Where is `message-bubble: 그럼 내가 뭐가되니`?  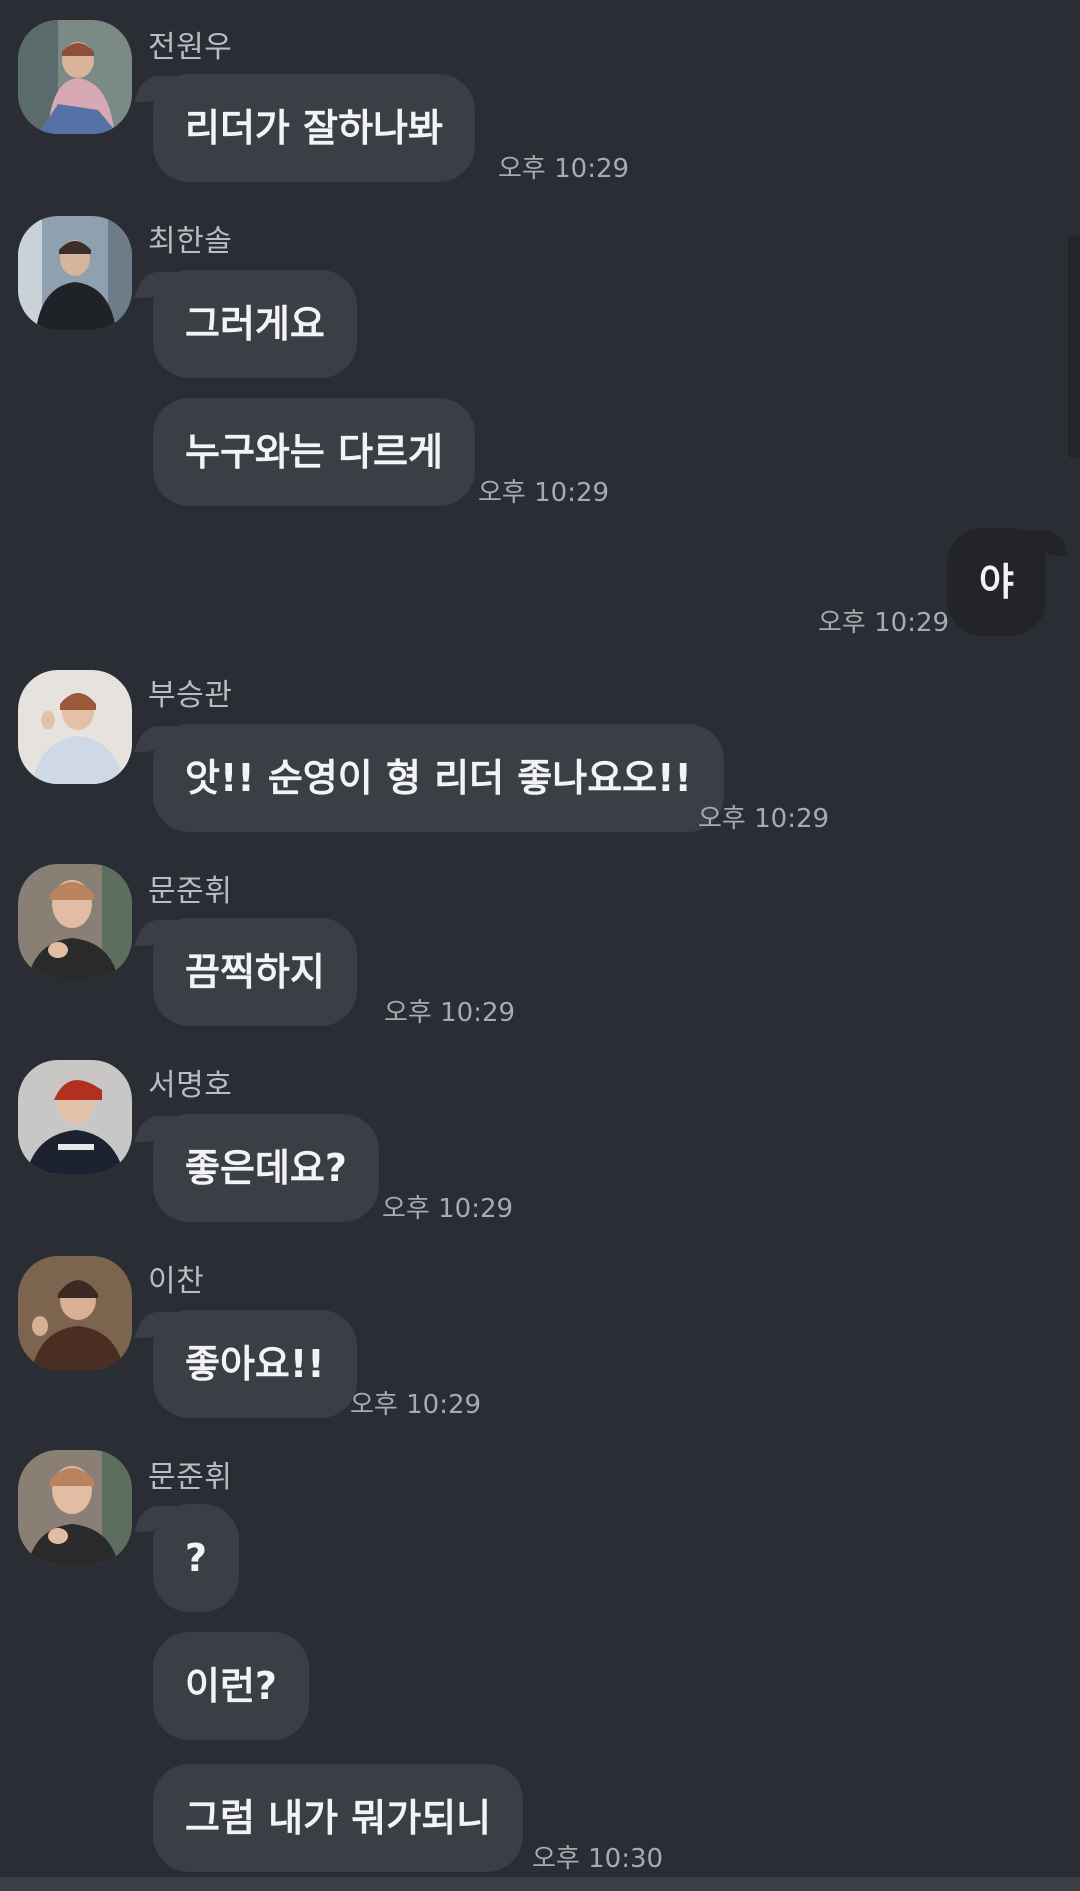
message-bubble: 그럼 내가 뭐가되니 is located at coordinates (338, 1818).